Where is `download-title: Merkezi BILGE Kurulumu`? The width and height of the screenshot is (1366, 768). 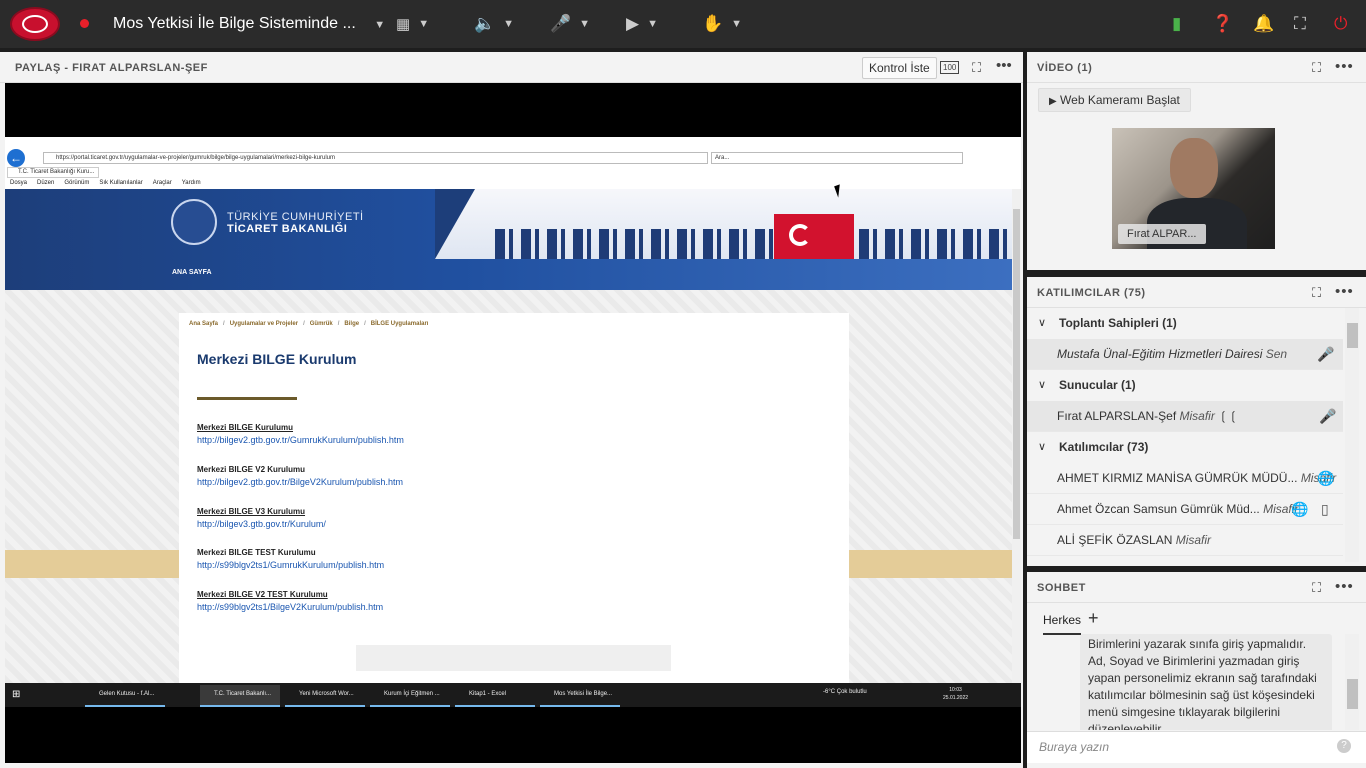 download-title: Merkezi BILGE Kurulumu is located at coordinates (245, 427).